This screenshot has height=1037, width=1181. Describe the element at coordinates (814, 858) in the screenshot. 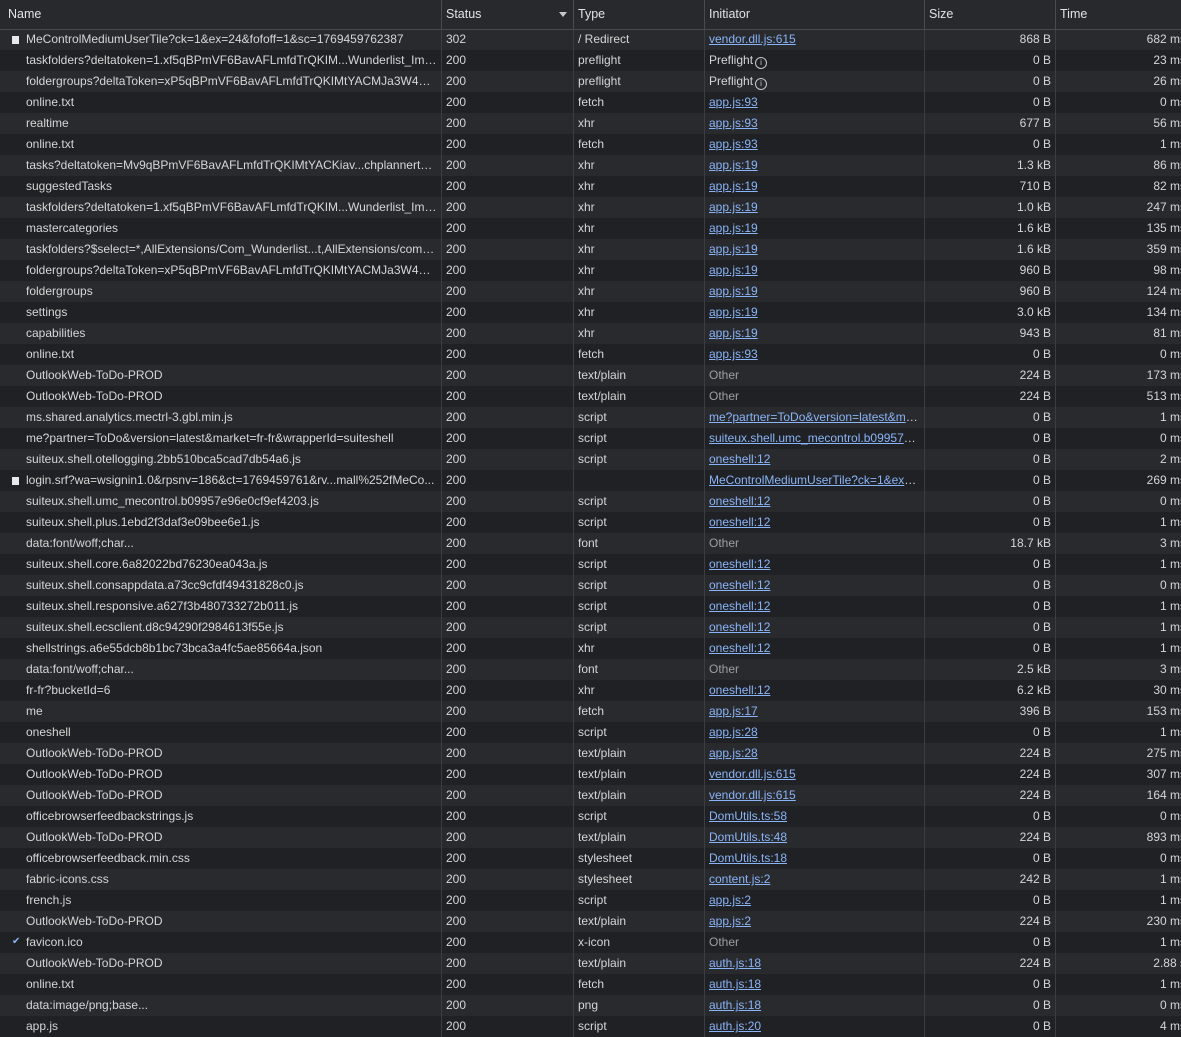

I see `request-initiator: DomUtils.ts:18` at that location.